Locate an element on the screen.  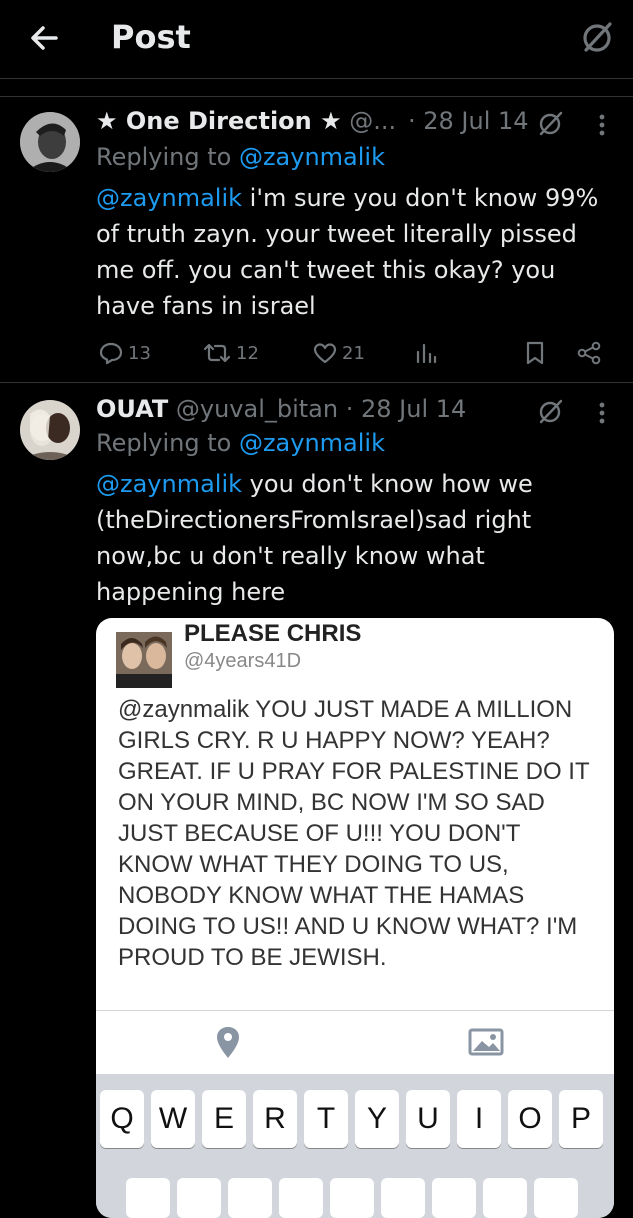
views-button is located at coordinates (426, 353).